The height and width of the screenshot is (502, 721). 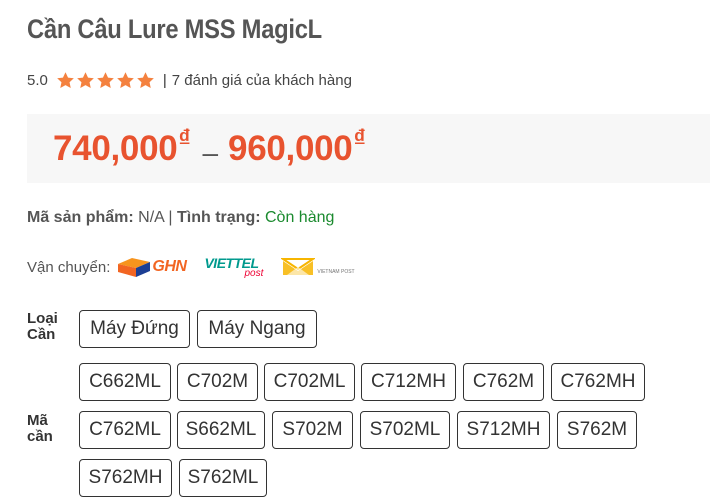 I want to click on option-c702ml: C702ML, so click(x=309, y=382).